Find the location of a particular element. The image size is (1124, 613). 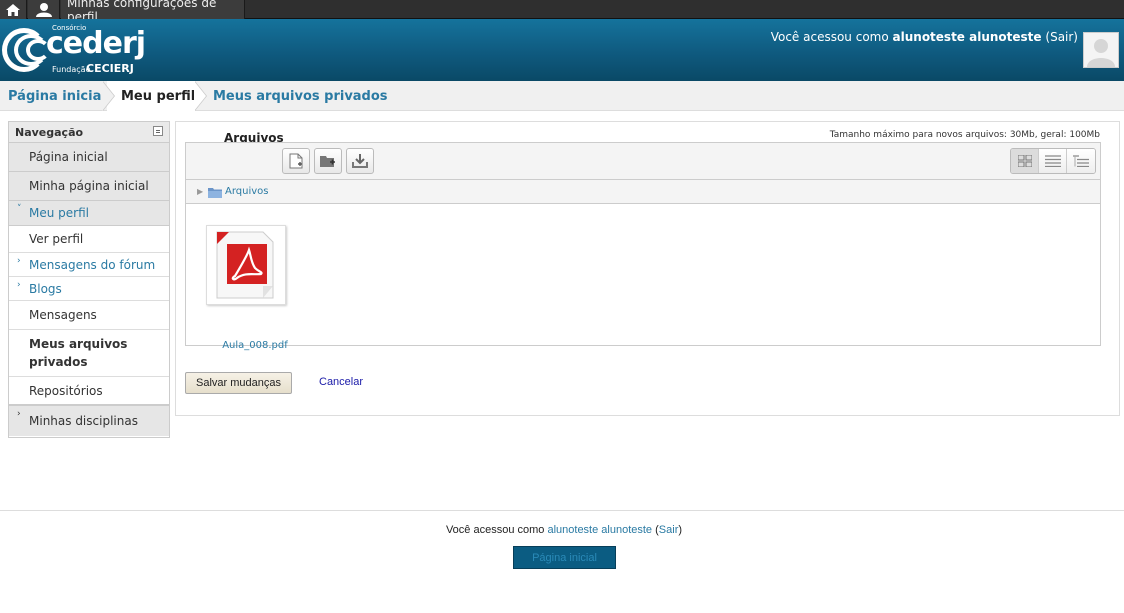

nav-item-view-profile: Ver perfil is located at coordinates (89, 239).